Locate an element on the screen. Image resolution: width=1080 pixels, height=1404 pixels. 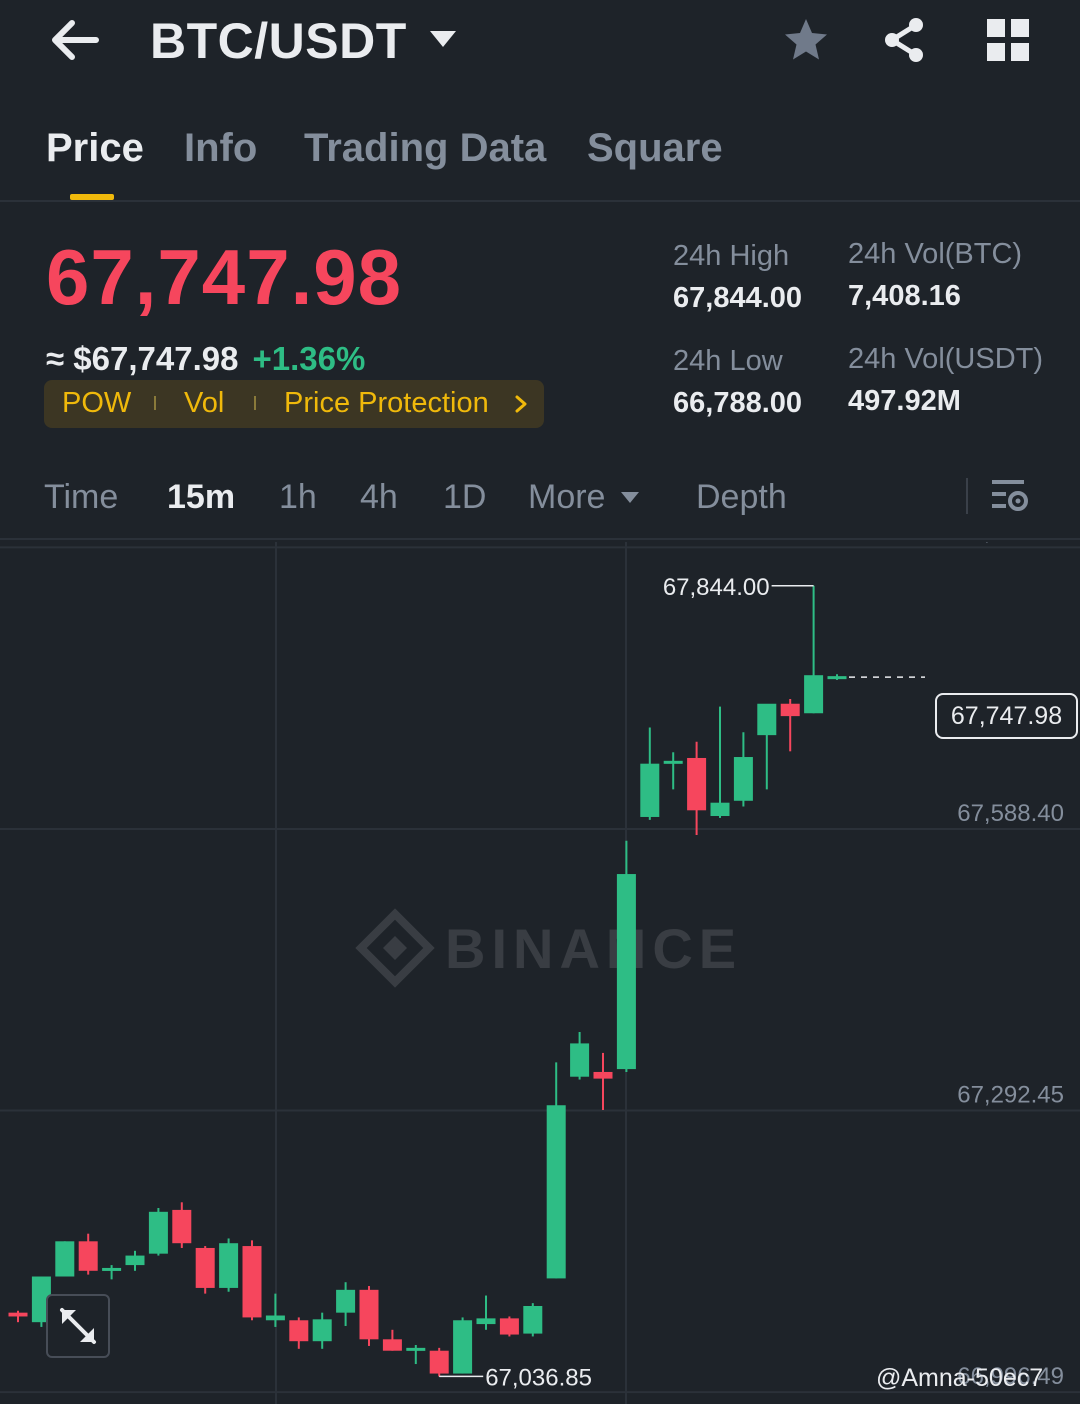
tab-price: Price is located at coordinates (95, 148).